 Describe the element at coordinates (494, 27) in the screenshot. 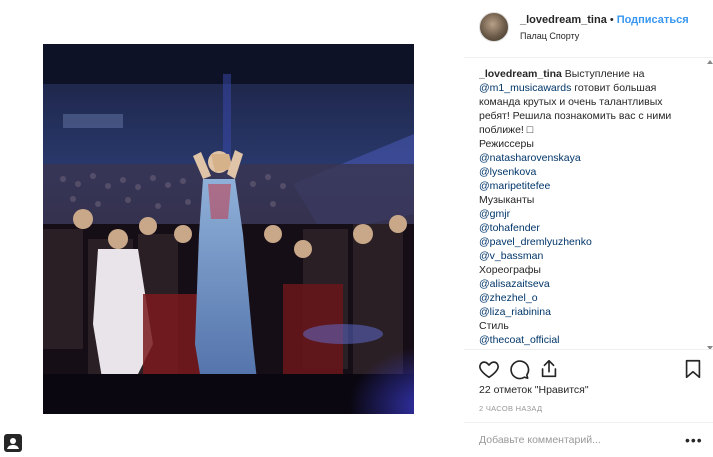

I see `avatar` at that location.